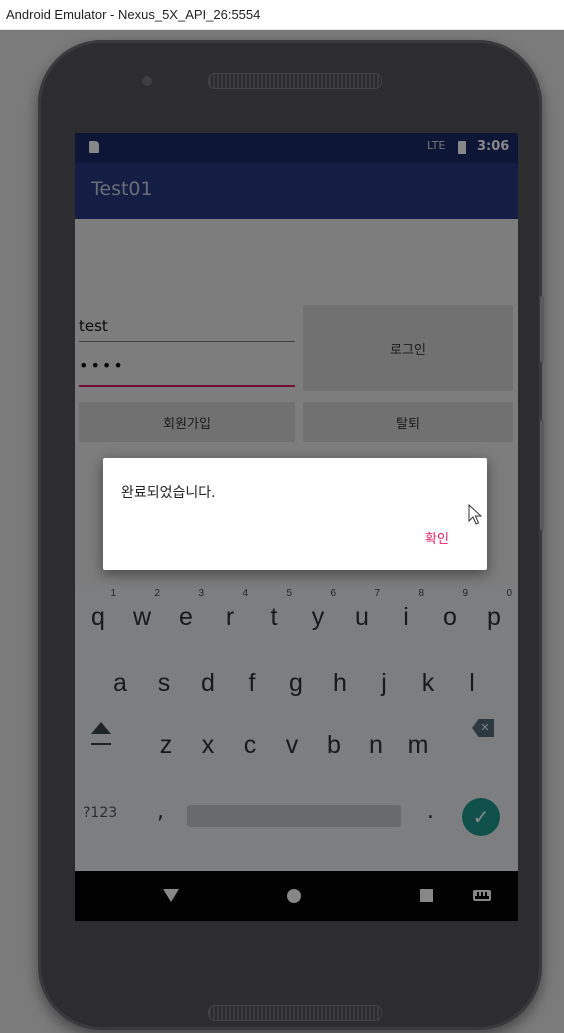 The height and width of the screenshot is (1033, 564). Describe the element at coordinates (295, 1013) in the screenshot. I see `bottom-speaker` at that location.